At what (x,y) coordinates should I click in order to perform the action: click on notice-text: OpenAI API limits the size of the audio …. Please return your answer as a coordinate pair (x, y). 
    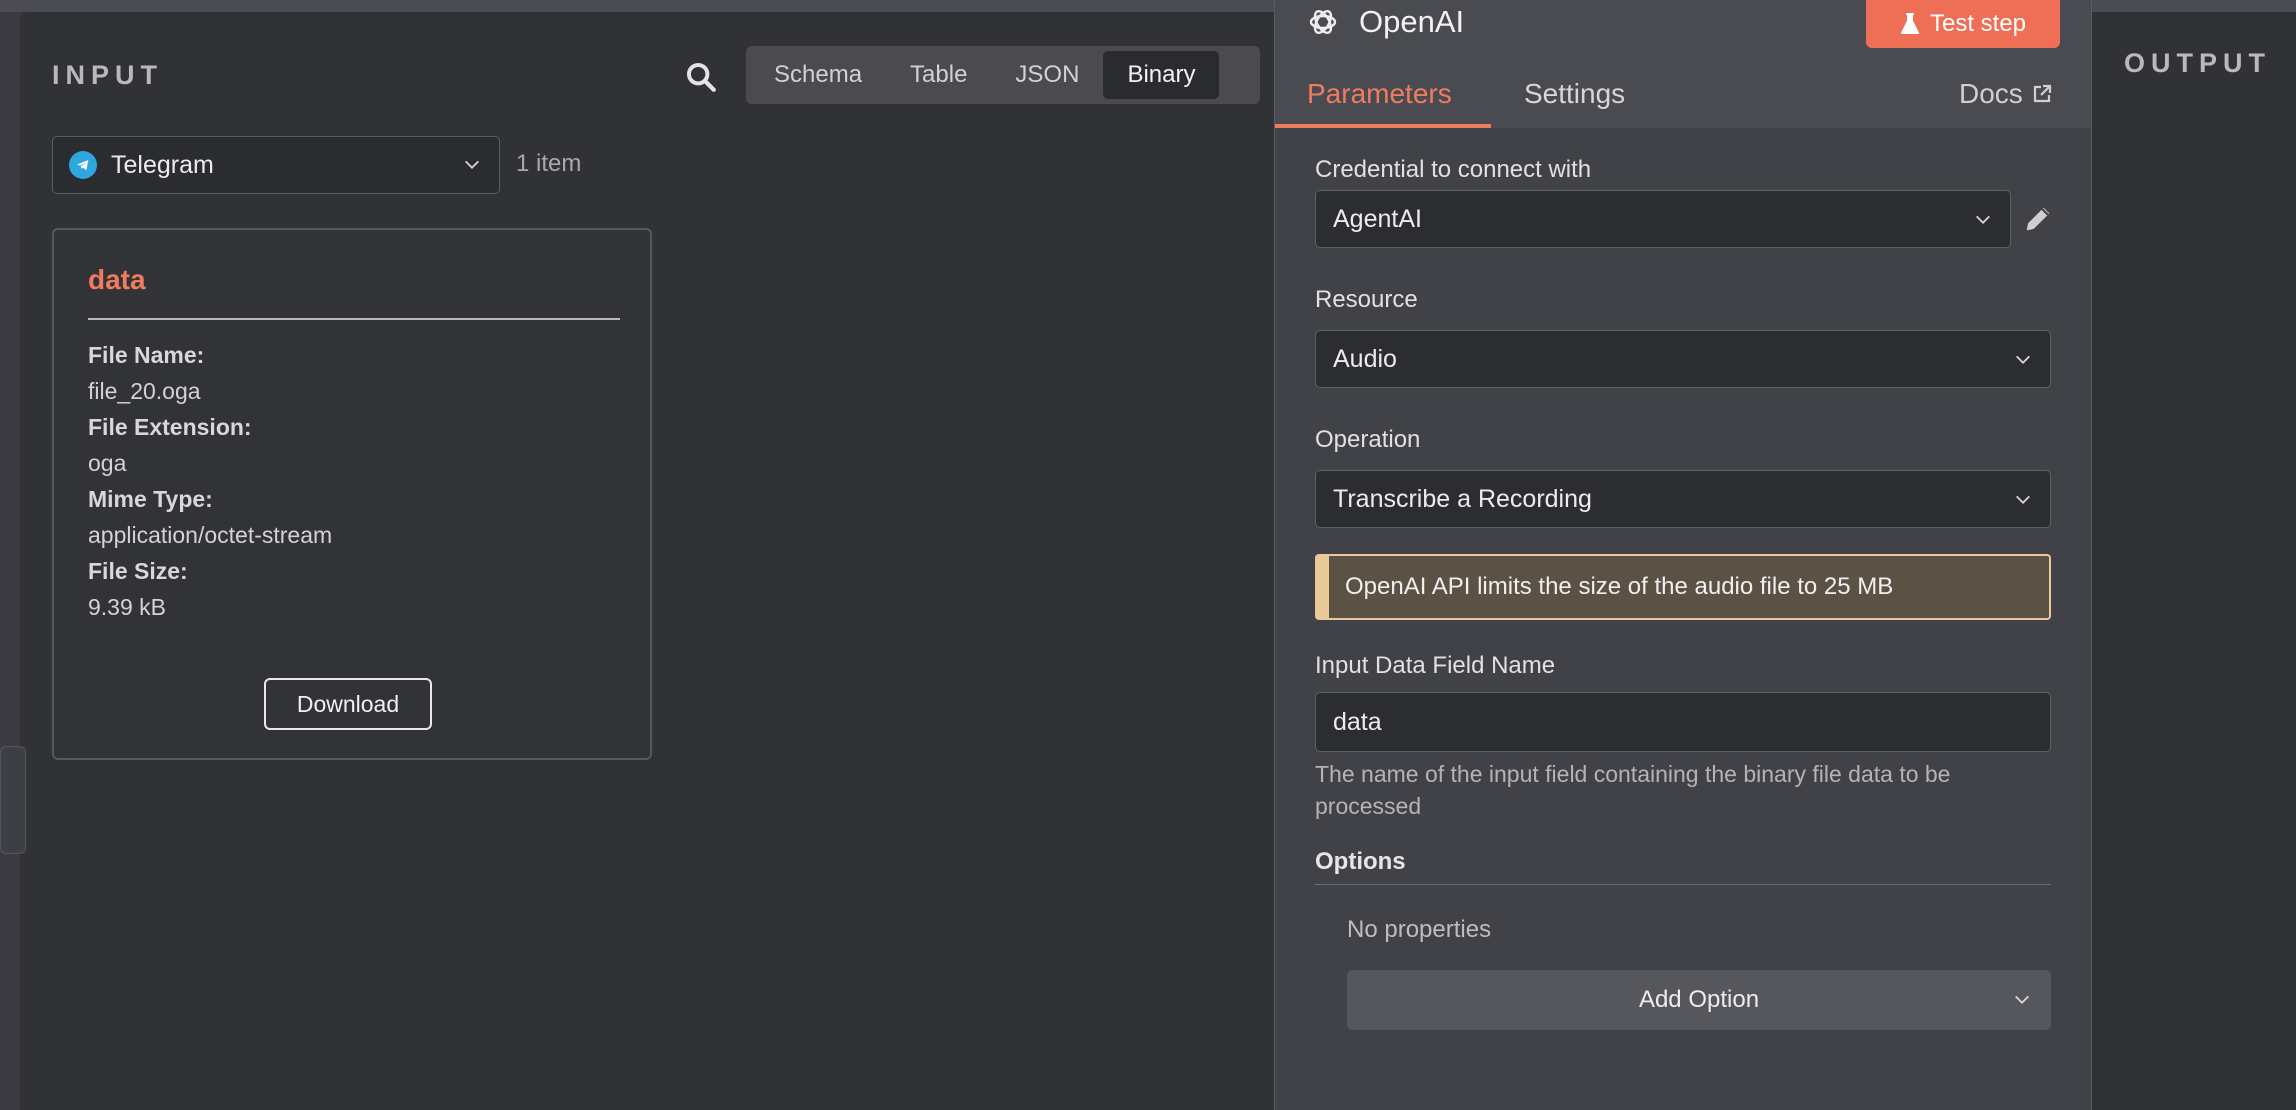
    Looking at the image, I should click on (1619, 586).